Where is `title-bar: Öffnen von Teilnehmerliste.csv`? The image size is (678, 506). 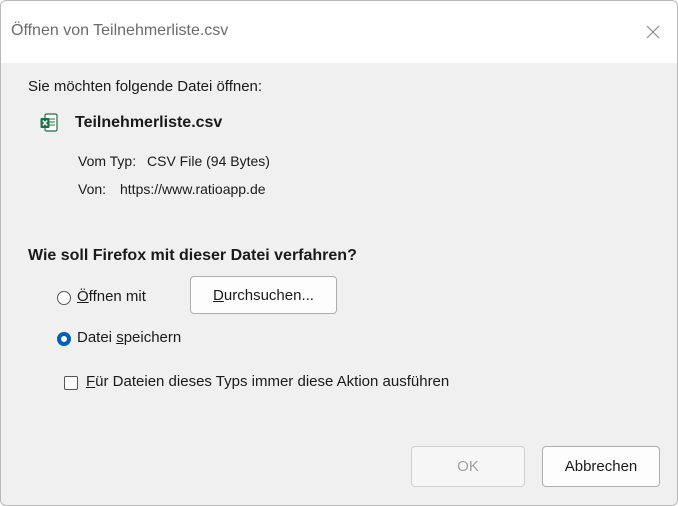
title-bar: Öffnen von Teilnehmerliste.csv is located at coordinates (339, 32).